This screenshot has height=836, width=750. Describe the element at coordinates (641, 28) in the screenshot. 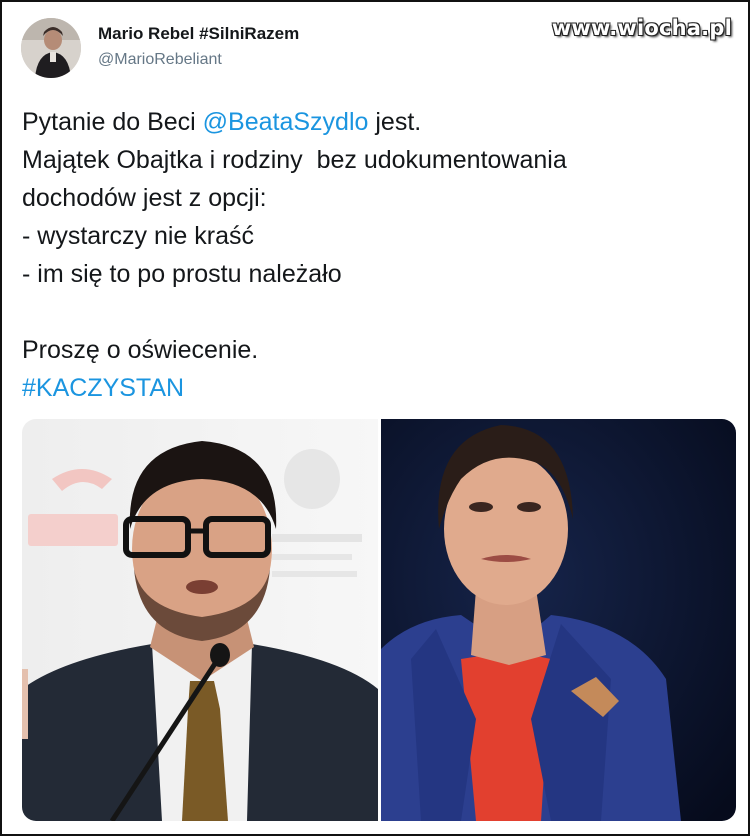

I see `watermark-text: www.wiocha.pl` at that location.